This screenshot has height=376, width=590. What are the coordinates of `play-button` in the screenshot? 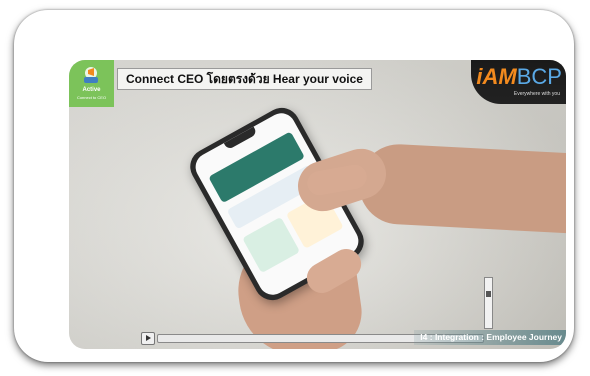 It's located at (148, 338).